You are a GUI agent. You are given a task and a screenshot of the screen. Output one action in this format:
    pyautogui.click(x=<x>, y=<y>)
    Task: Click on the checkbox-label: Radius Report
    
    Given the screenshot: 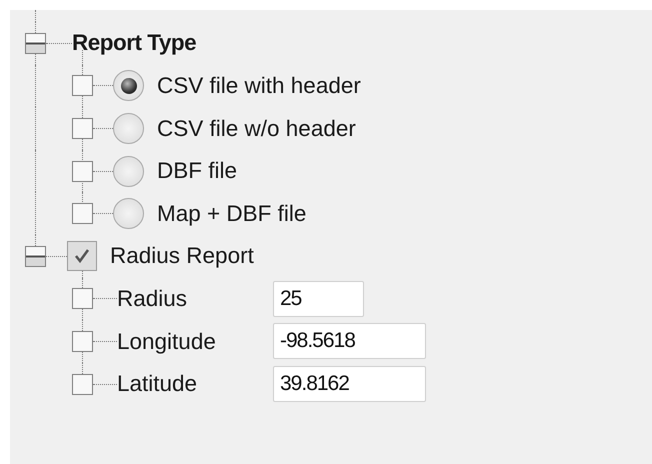 What is the action you would take?
    pyautogui.click(x=182, y=256)
    